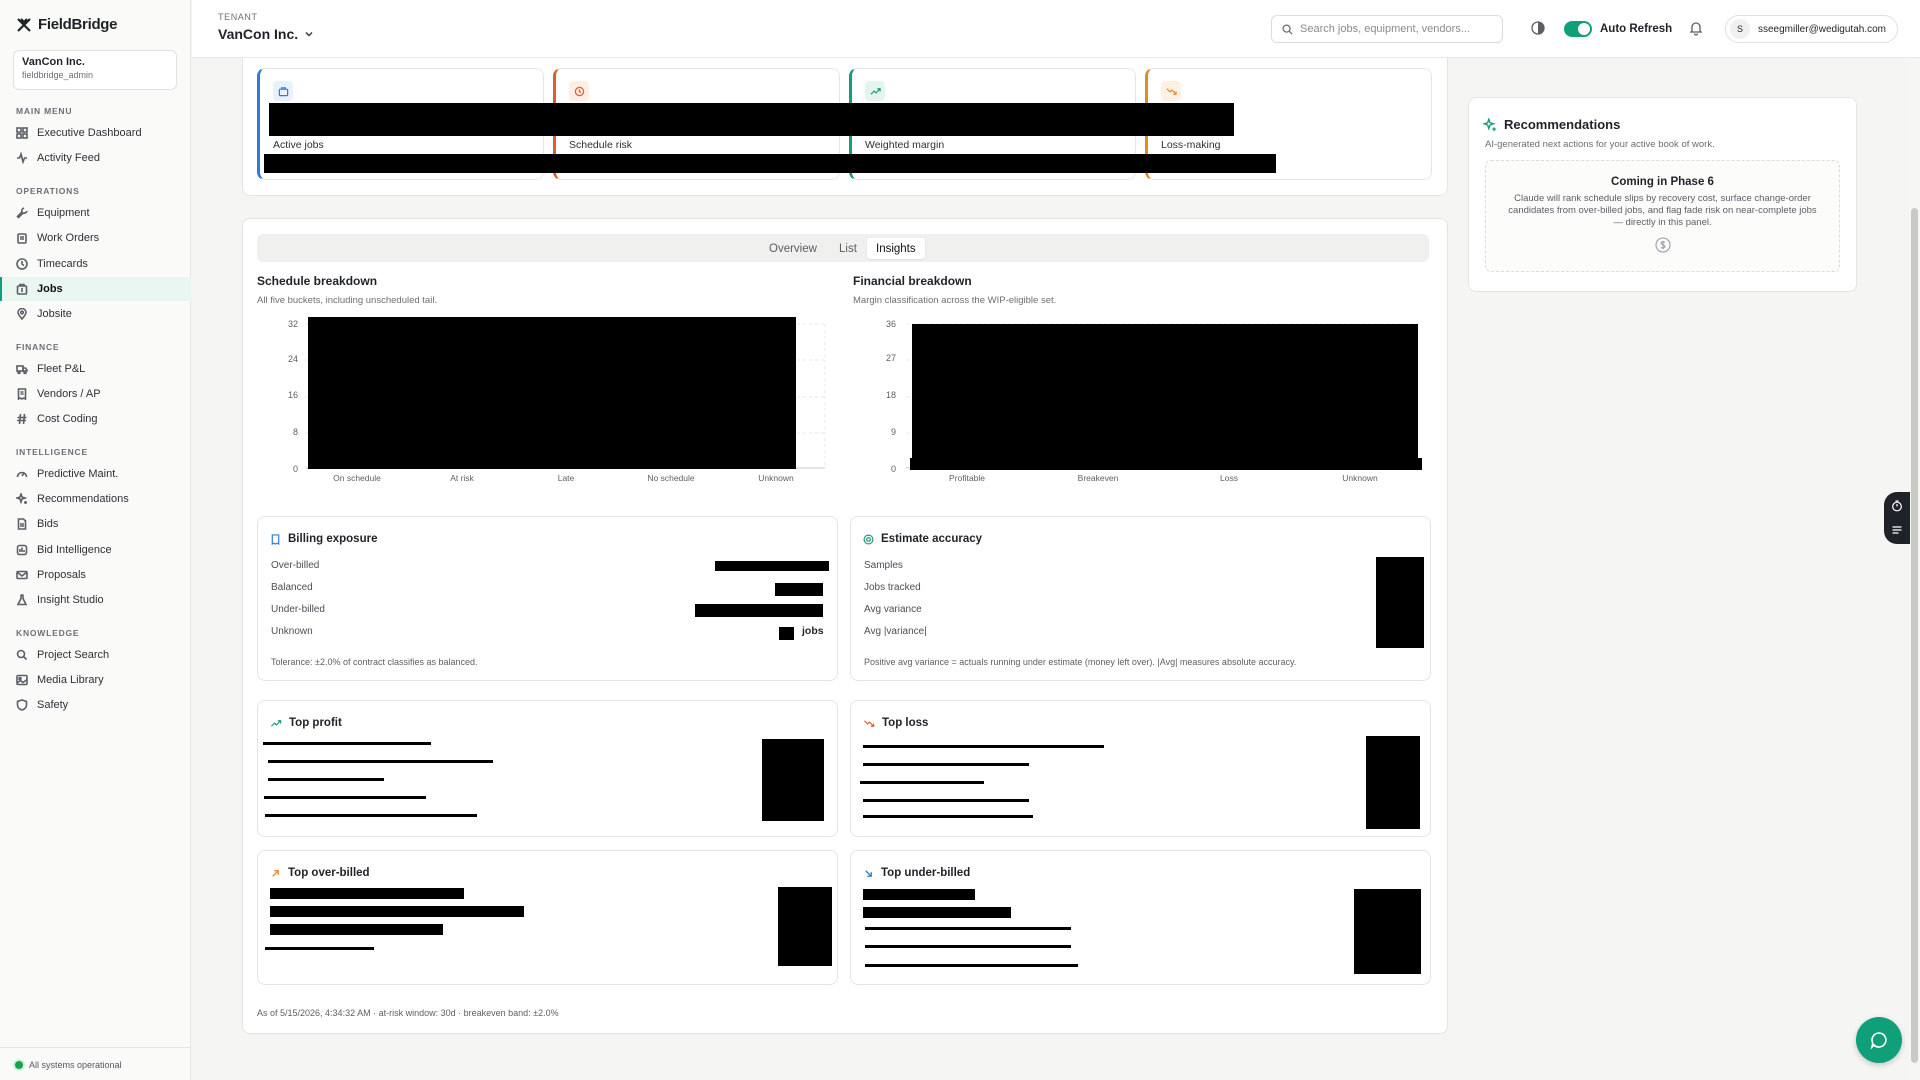  Describe the element at coordinates (61, 575) in the screenshot. I see `sidebar-item-label: Proposals` at that location.